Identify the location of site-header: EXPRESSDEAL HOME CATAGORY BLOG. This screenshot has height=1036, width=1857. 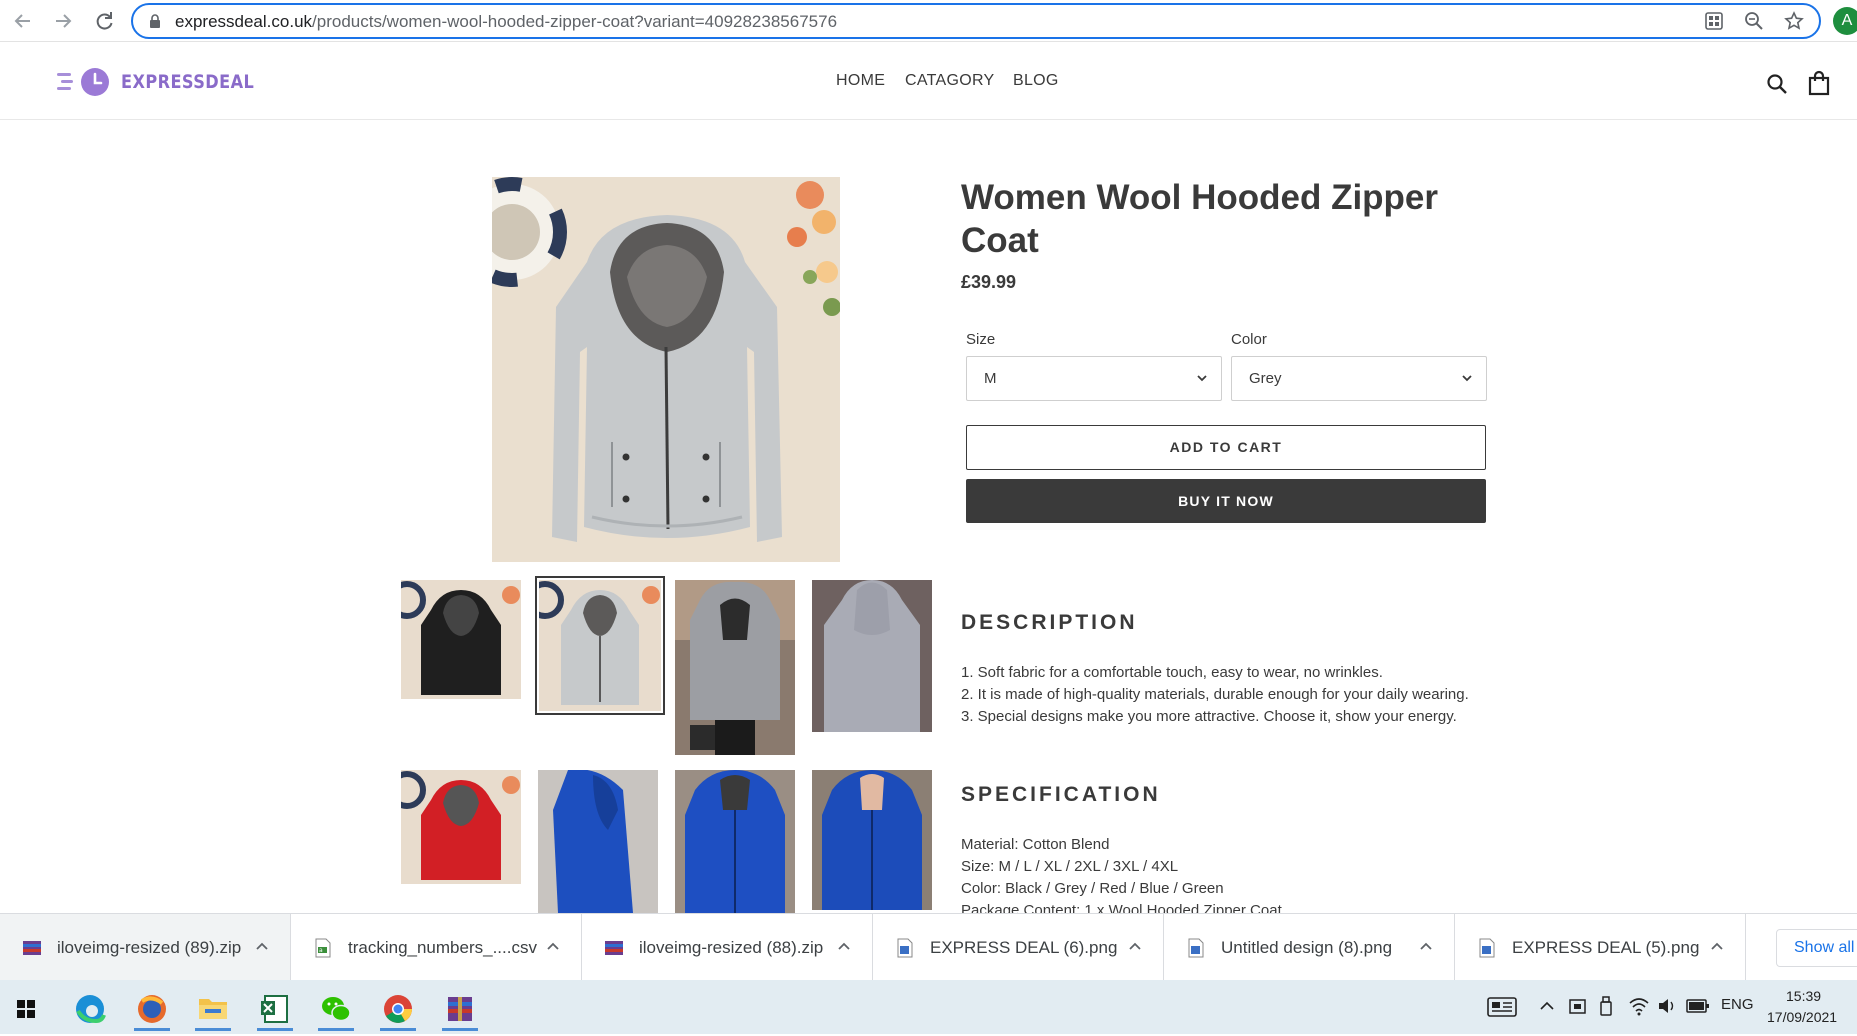
(928, 81).